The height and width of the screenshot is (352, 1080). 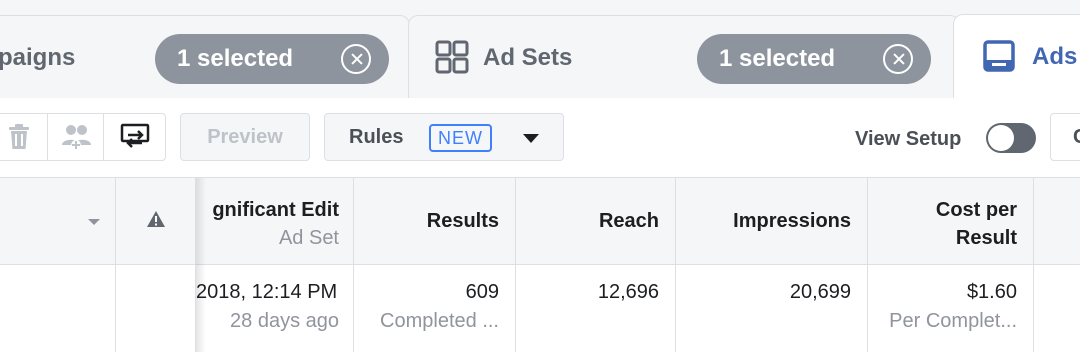 I want to click on significant-edit-header-label: gnificant Edit, so click(x=275, y=210).